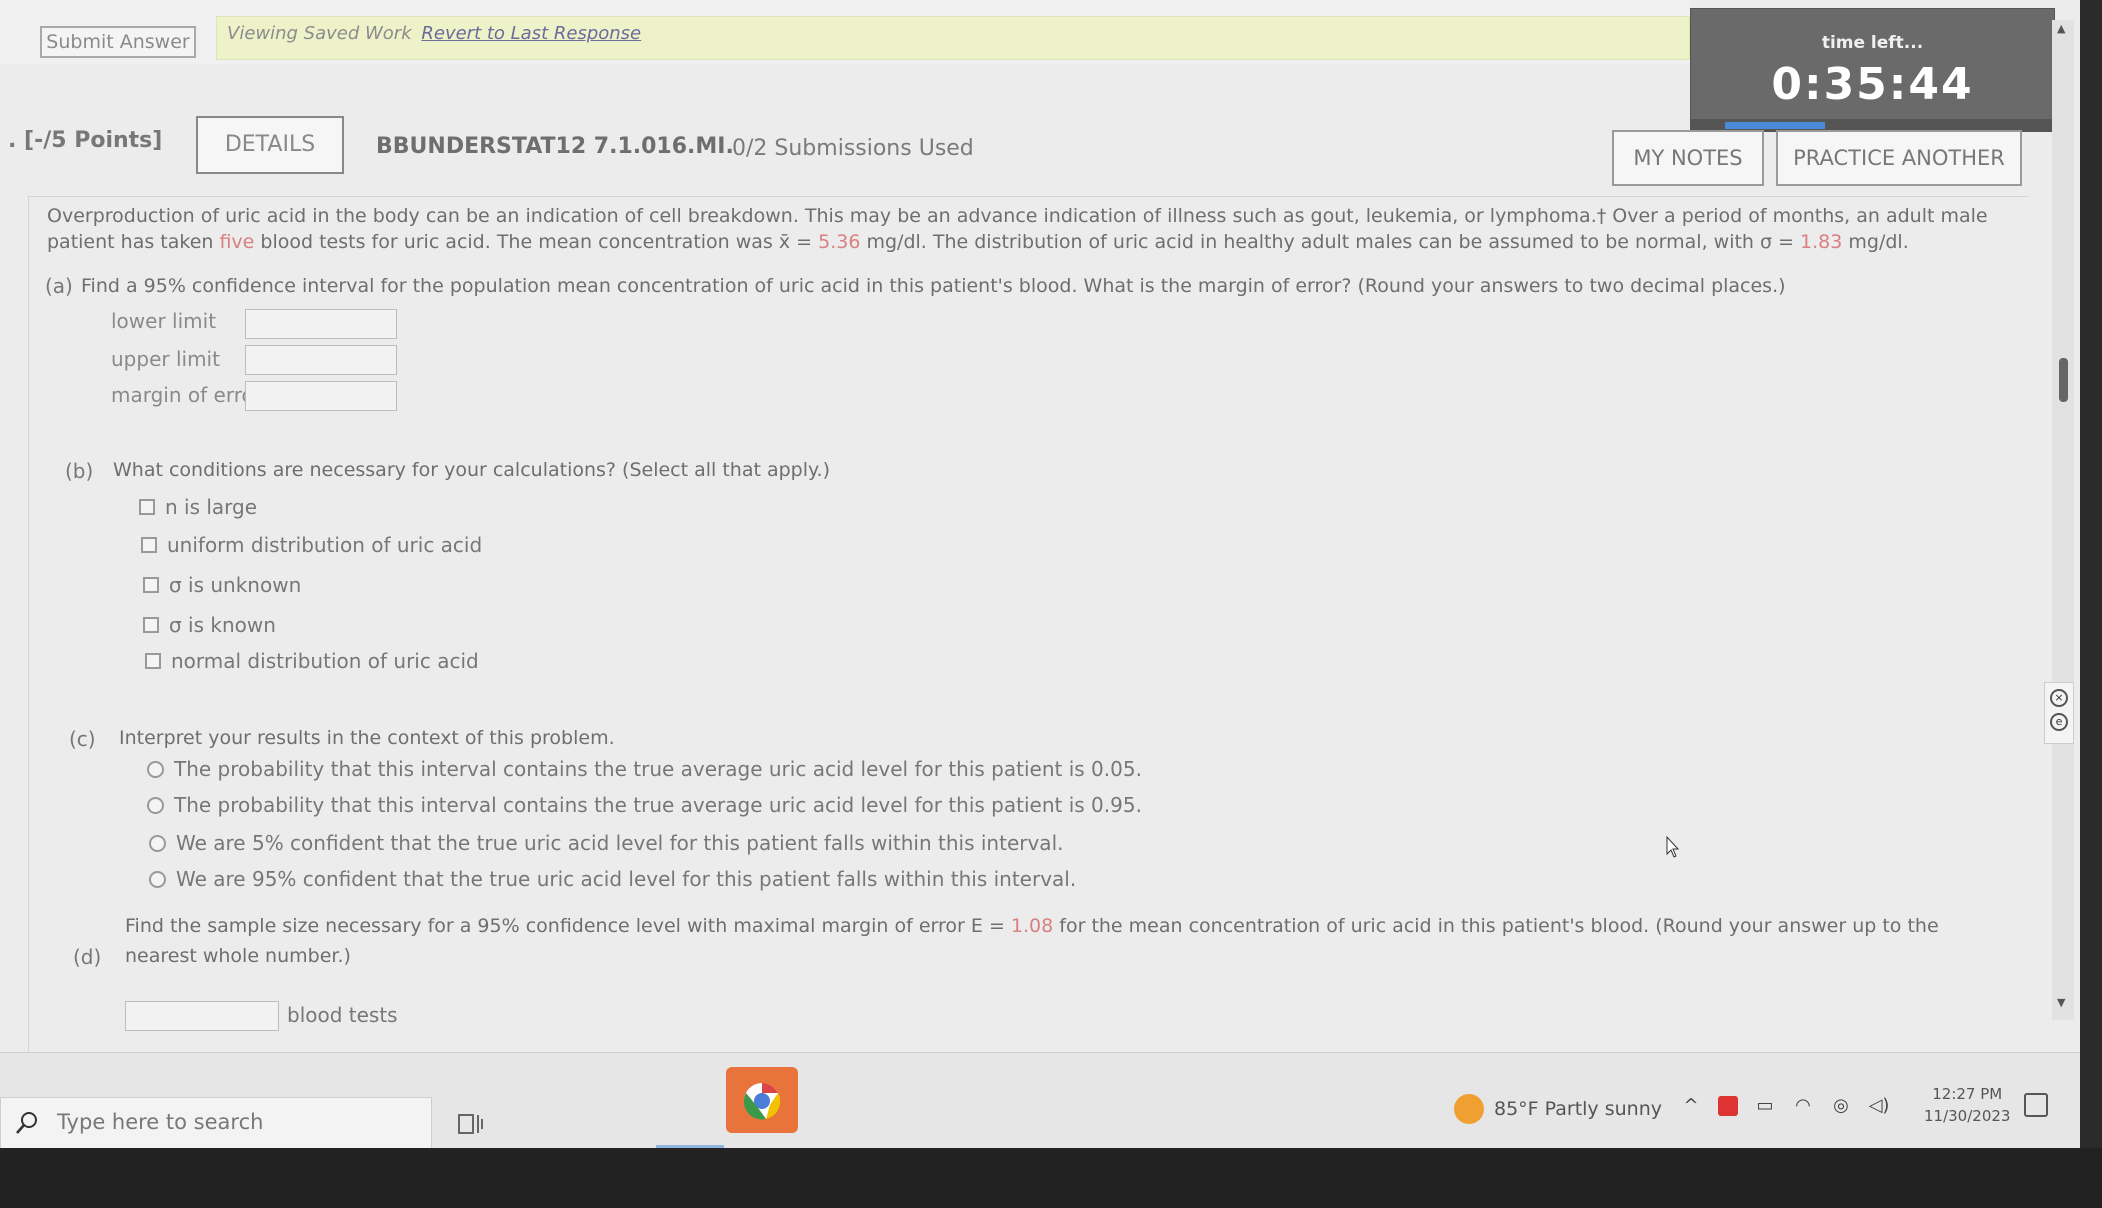 The height and width of the screenshot is (1208, 2102). What do you see at coordinates (1841, 1106) in the screenshot?
I see `network-icon: ◎` at bounding box center [1841, 1106].